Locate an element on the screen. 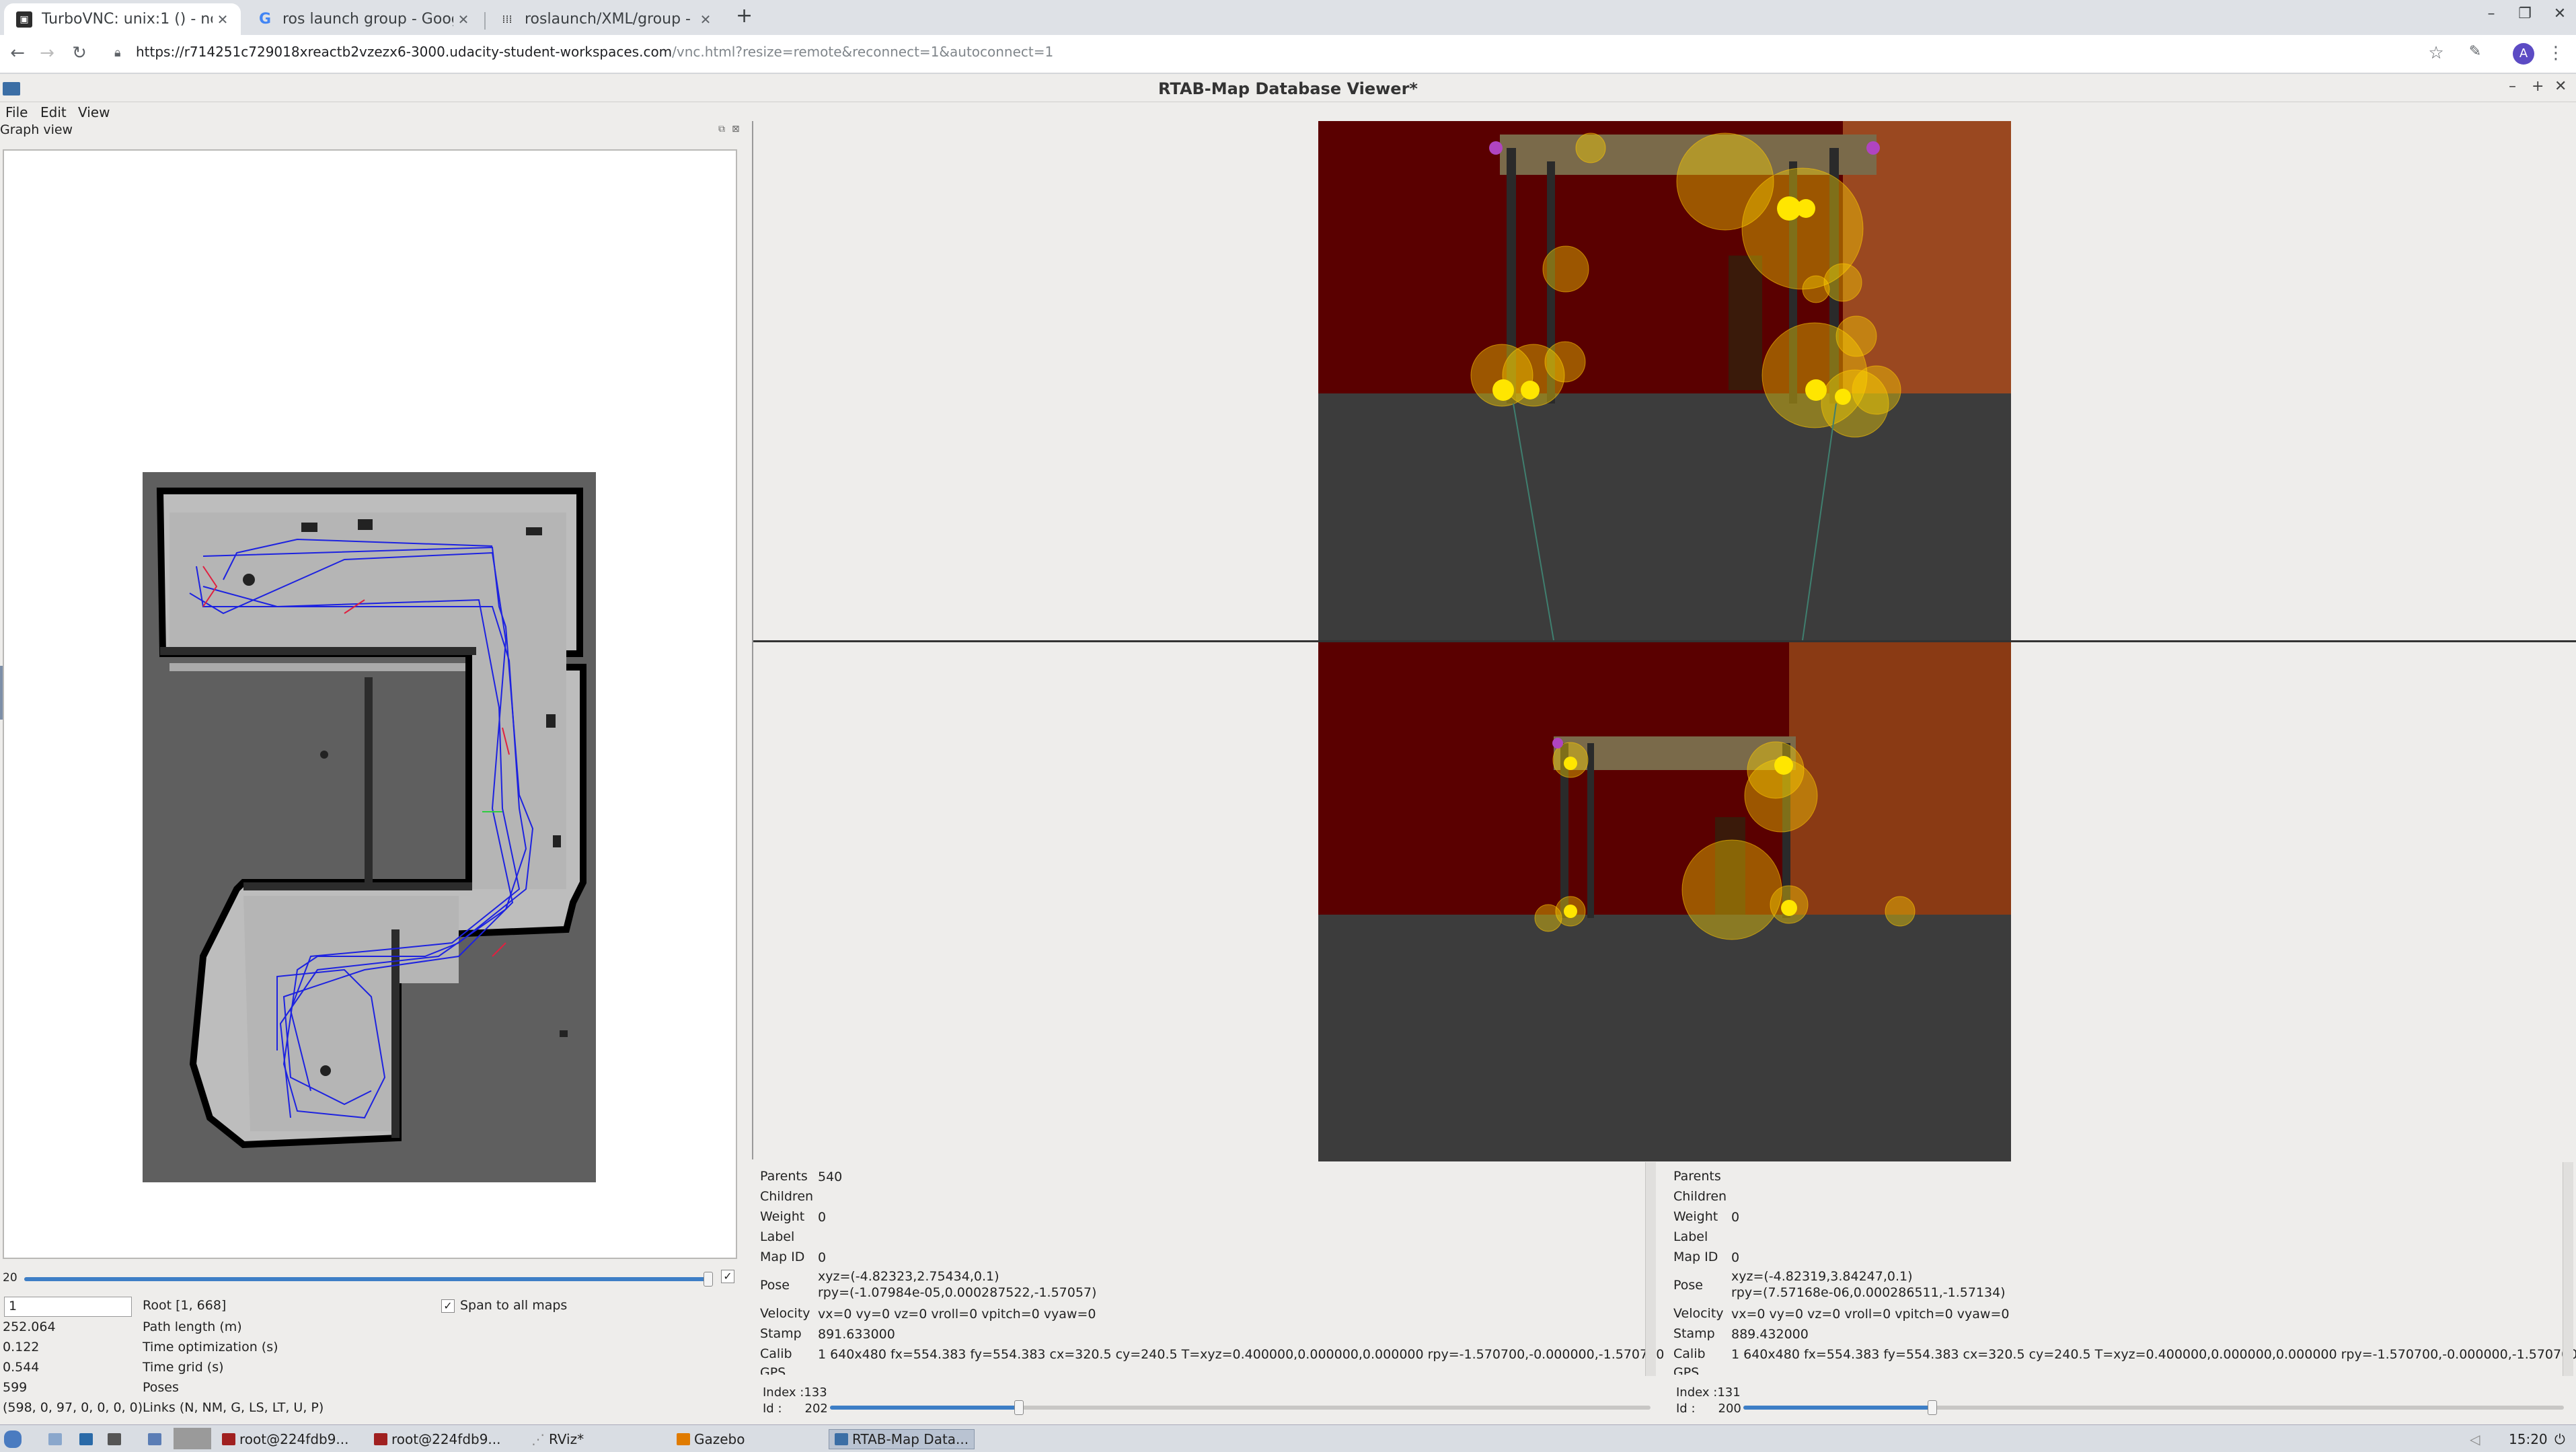  graph-checkbox: ✓ is located at coordinates (727, 1276).